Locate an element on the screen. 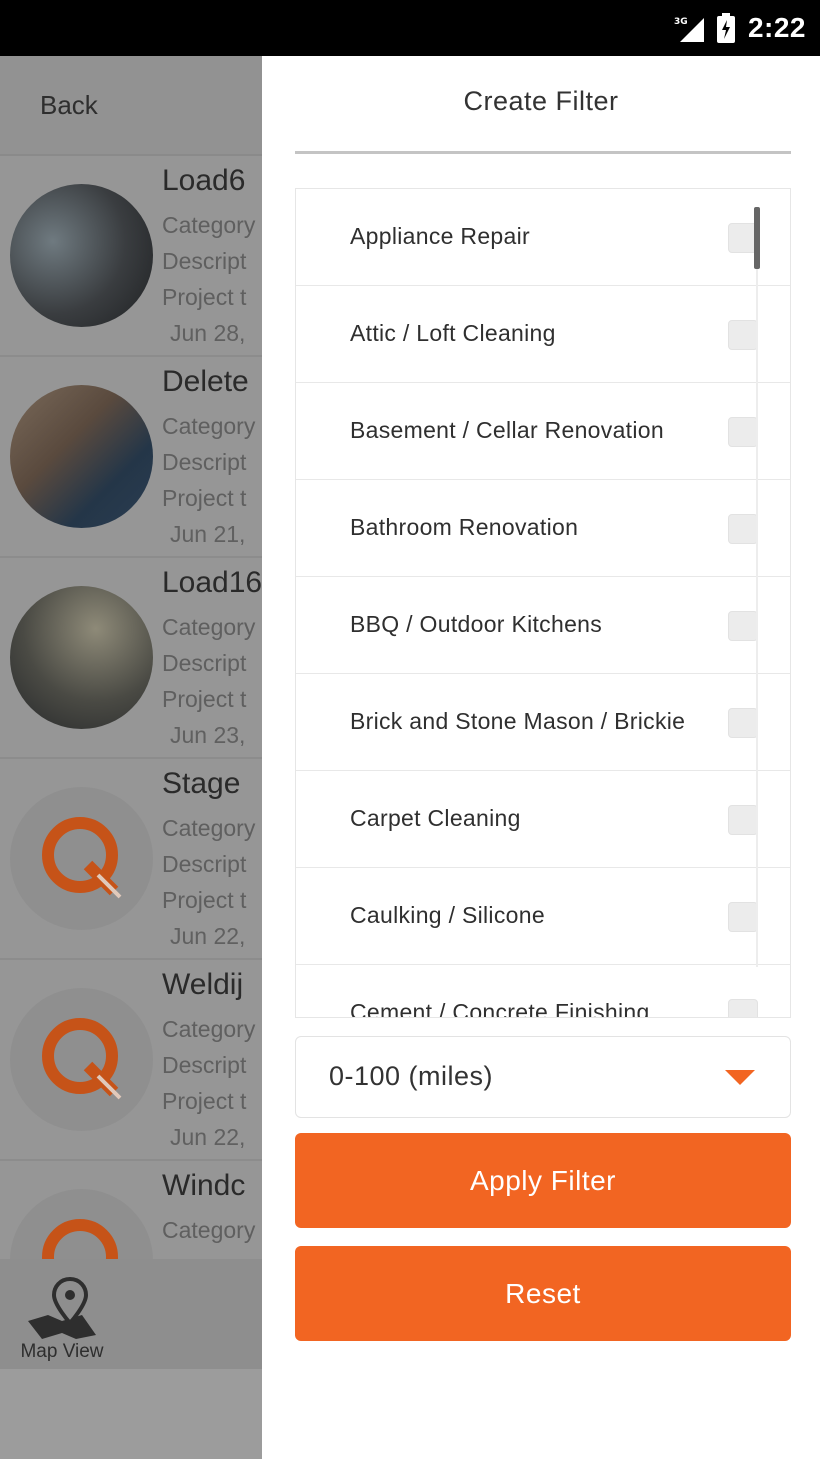 The image size is (820, 1459). map-view-icon is located at coordinates (62, 1308).